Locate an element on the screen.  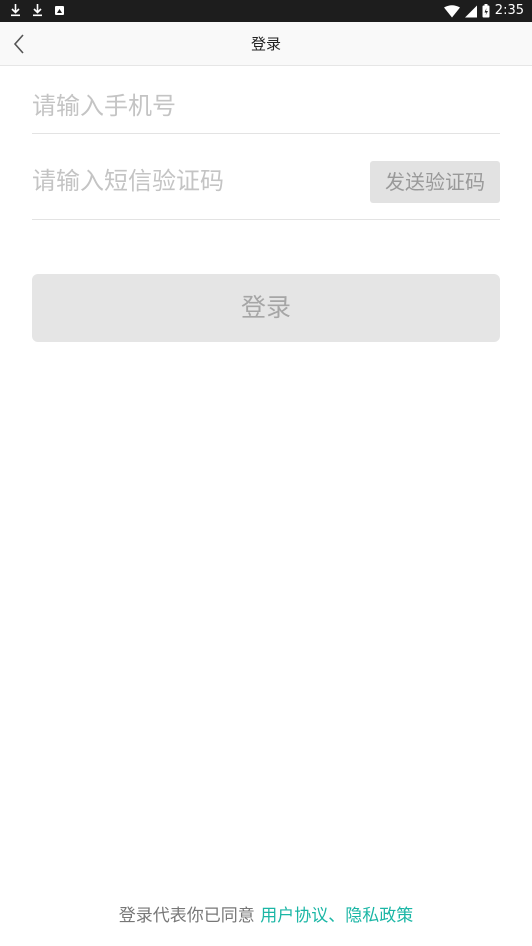
phone-input is located at coordinates (192, 106).